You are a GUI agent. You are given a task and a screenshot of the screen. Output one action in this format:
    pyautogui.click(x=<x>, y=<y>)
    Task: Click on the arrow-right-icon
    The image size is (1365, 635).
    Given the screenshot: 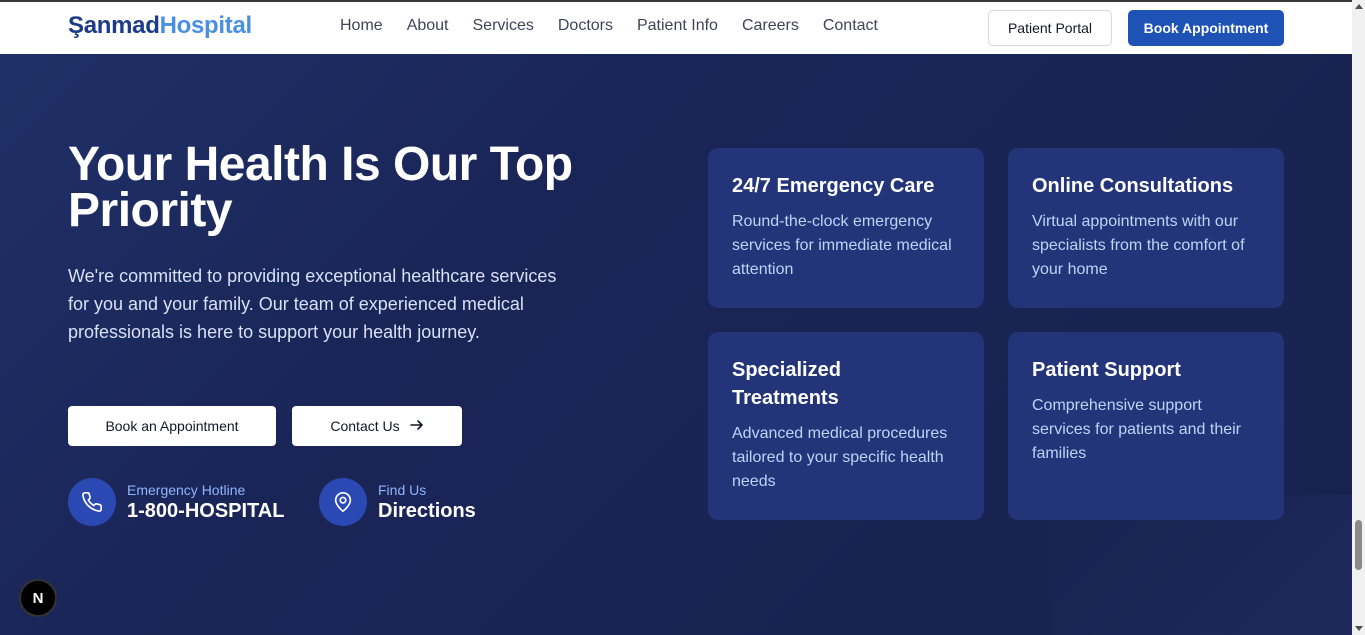 What is the action you would take?
    pyautogui.click(x=416, y=426)
    